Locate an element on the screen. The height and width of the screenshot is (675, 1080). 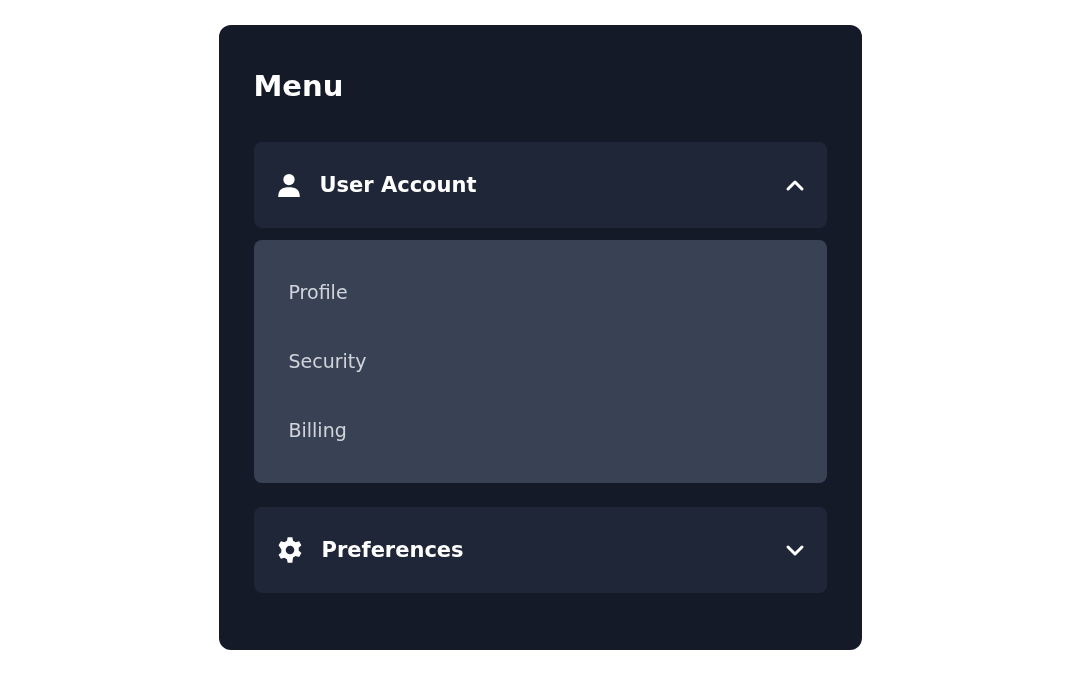
menu-title: Menu is located at coordinates (299, 86).